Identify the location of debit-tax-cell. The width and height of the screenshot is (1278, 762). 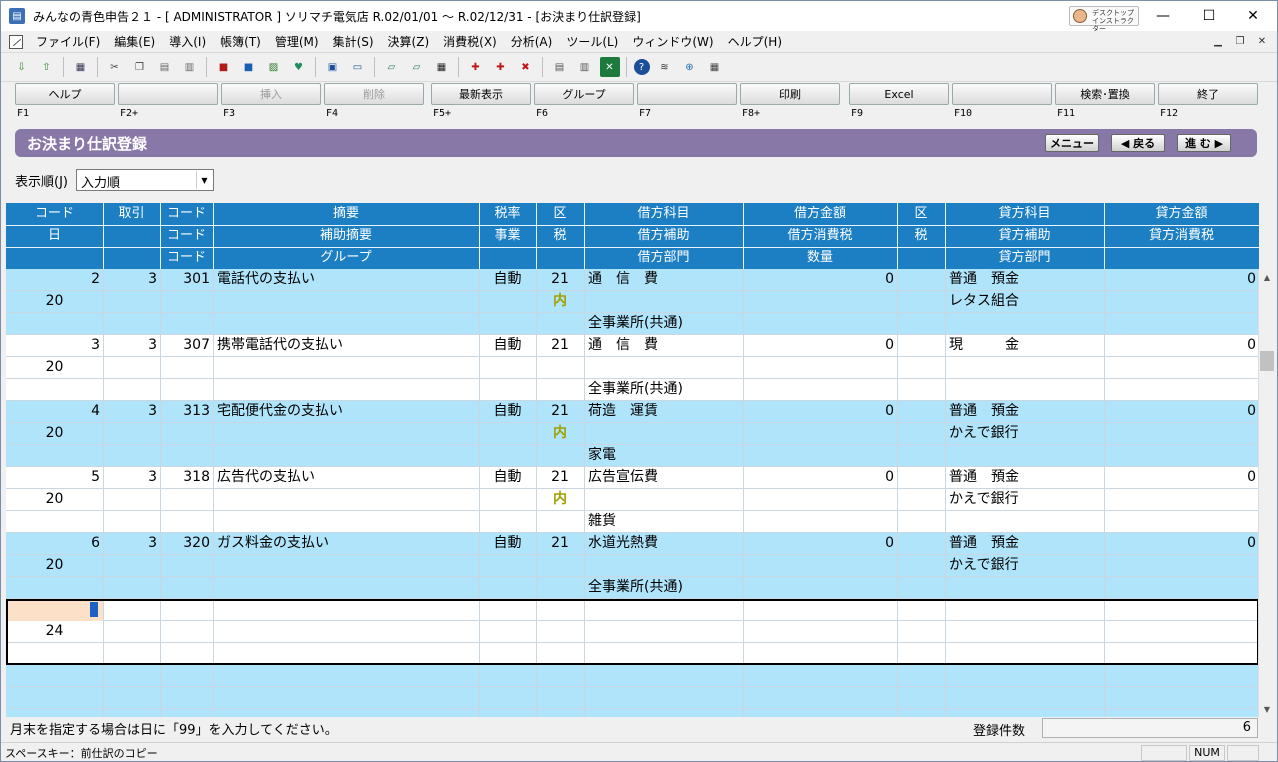
(820, 434).